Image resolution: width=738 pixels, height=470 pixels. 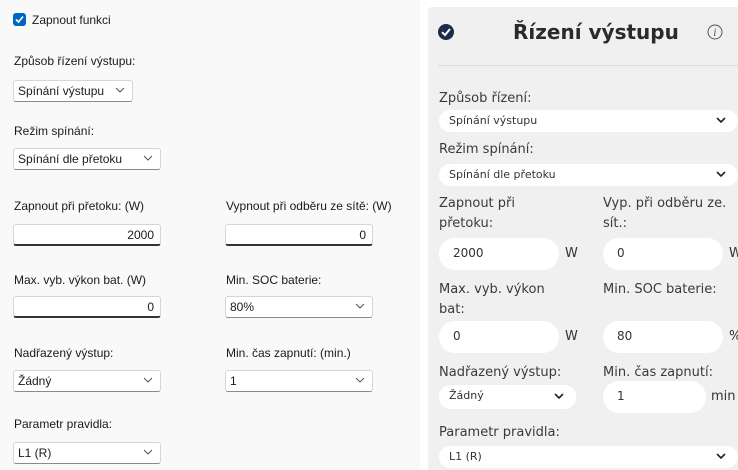 What do you see at coordinates (571, 336) in the screenshot?
I see `max-bat-unit: W` at bounding box center [571, 336].